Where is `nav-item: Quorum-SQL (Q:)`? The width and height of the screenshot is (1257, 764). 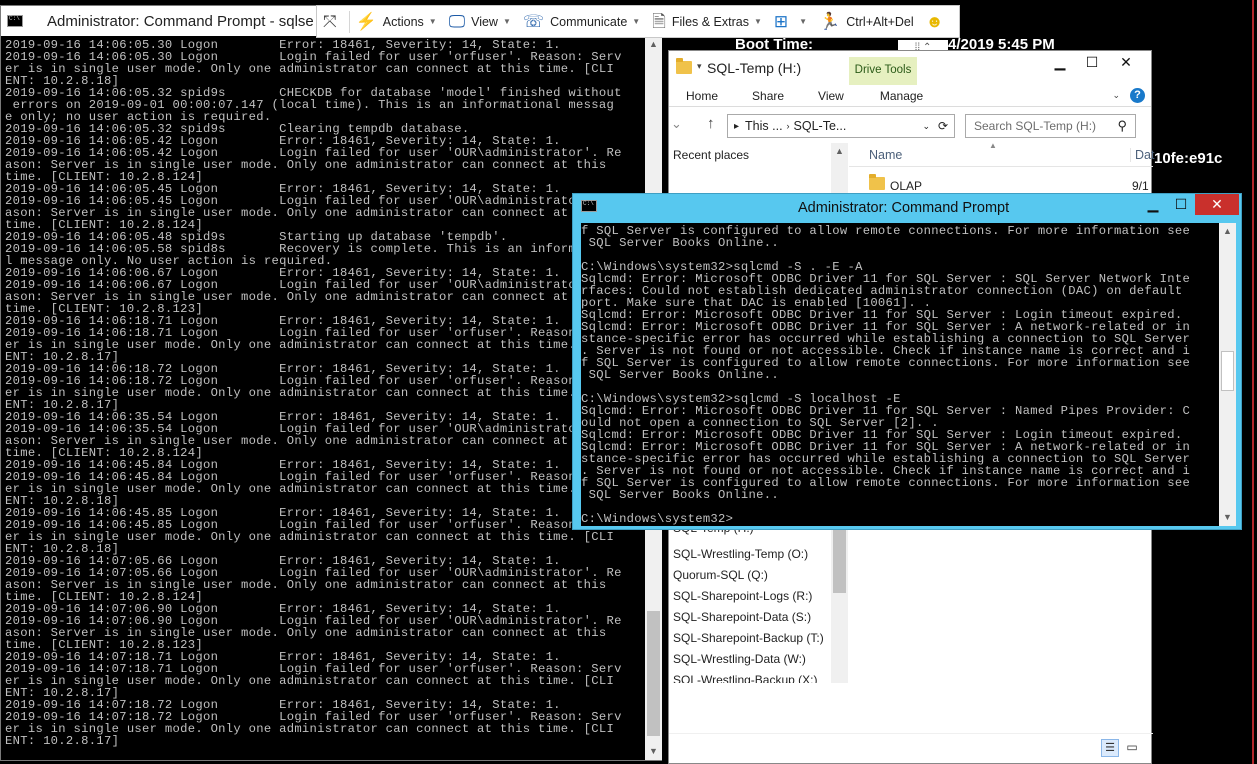
nav-item: Quorum-SQL (Q:) is located at coordinates (720, 575).